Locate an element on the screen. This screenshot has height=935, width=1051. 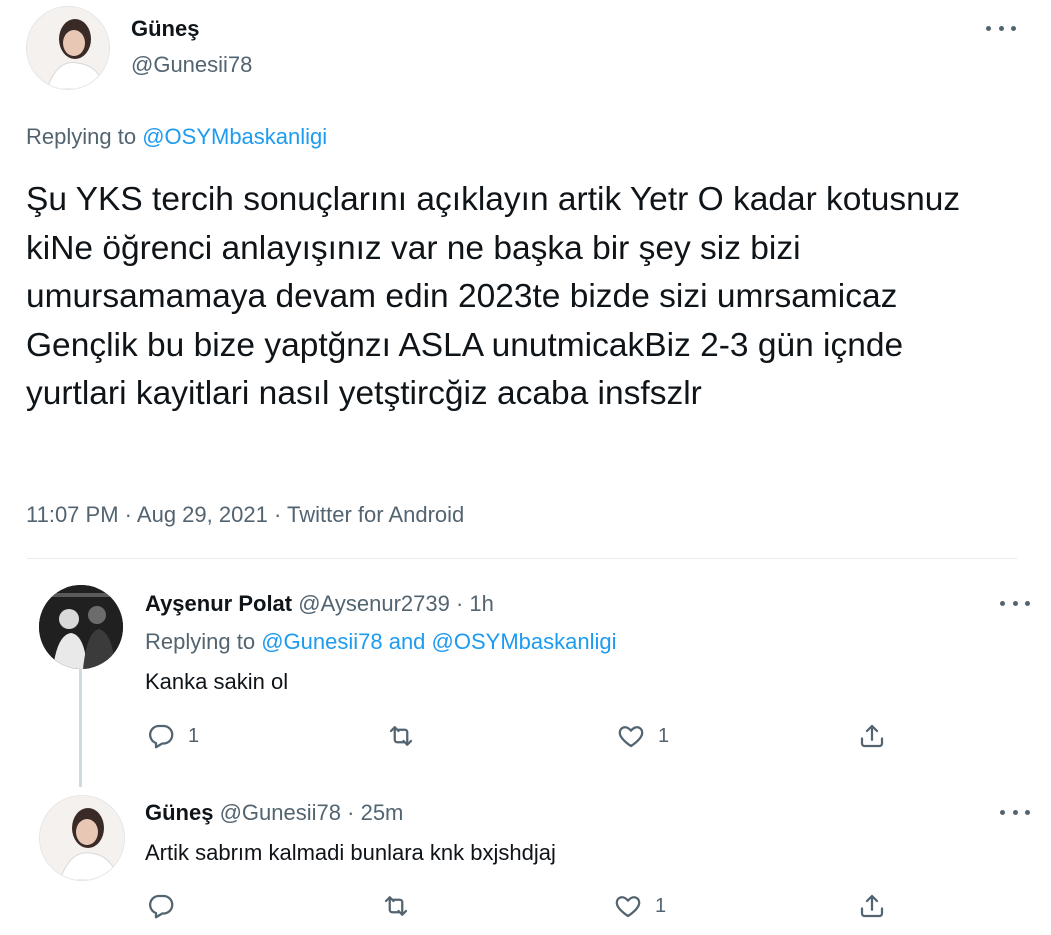
reply-author-name: Ayşenur Polat is located at coordinates (218, 603).